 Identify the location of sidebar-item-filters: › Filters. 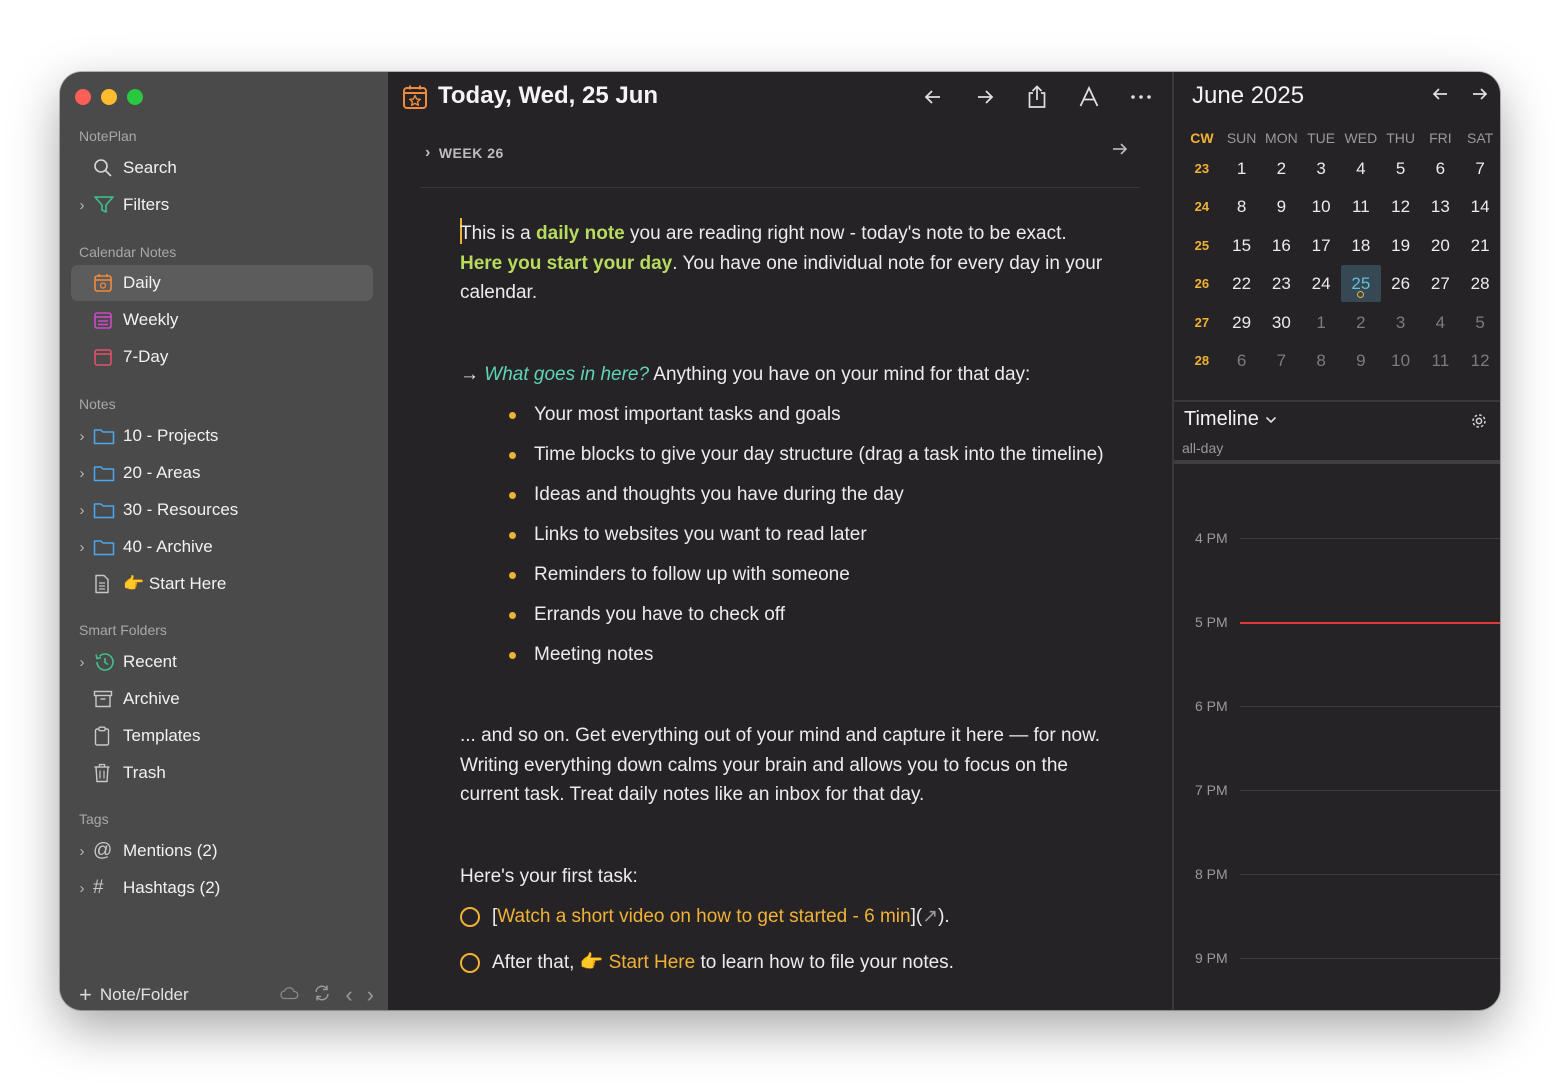
(222, 205).